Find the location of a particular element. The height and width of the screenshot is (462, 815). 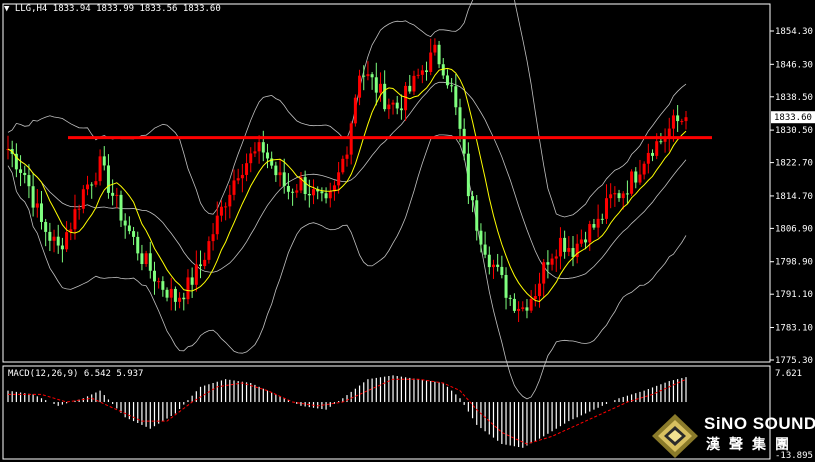

dropdown-arrow-icon: ▼ is located at coordinates (6, 9).